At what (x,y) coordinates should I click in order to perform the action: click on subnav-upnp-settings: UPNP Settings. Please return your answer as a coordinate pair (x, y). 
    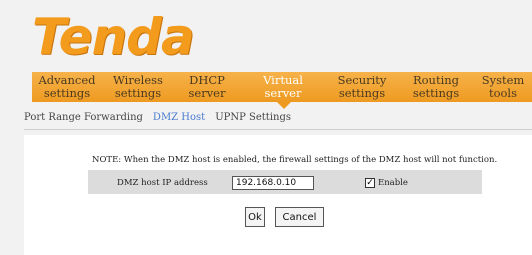
    Looking at the image, I should click on (253, 121).